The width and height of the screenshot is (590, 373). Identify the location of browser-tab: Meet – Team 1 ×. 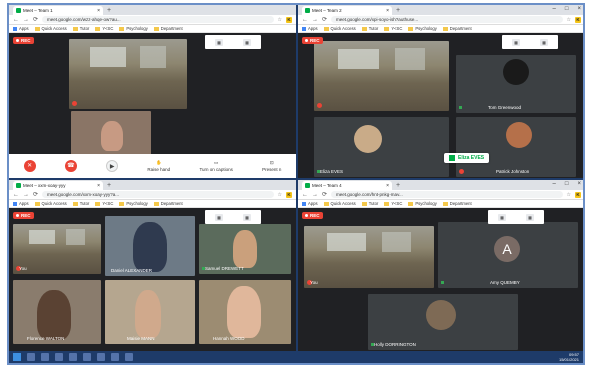
(58, 10).